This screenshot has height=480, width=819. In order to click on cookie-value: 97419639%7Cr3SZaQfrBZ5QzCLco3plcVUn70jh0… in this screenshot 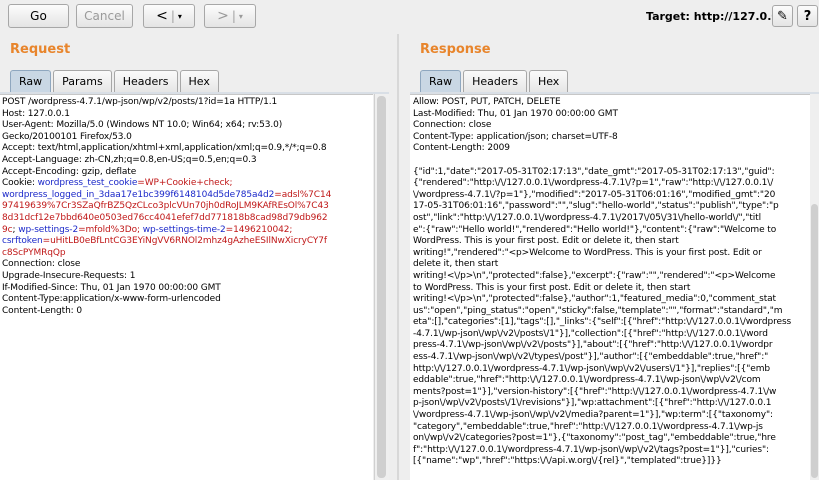, I will do `click(165, 206)`.